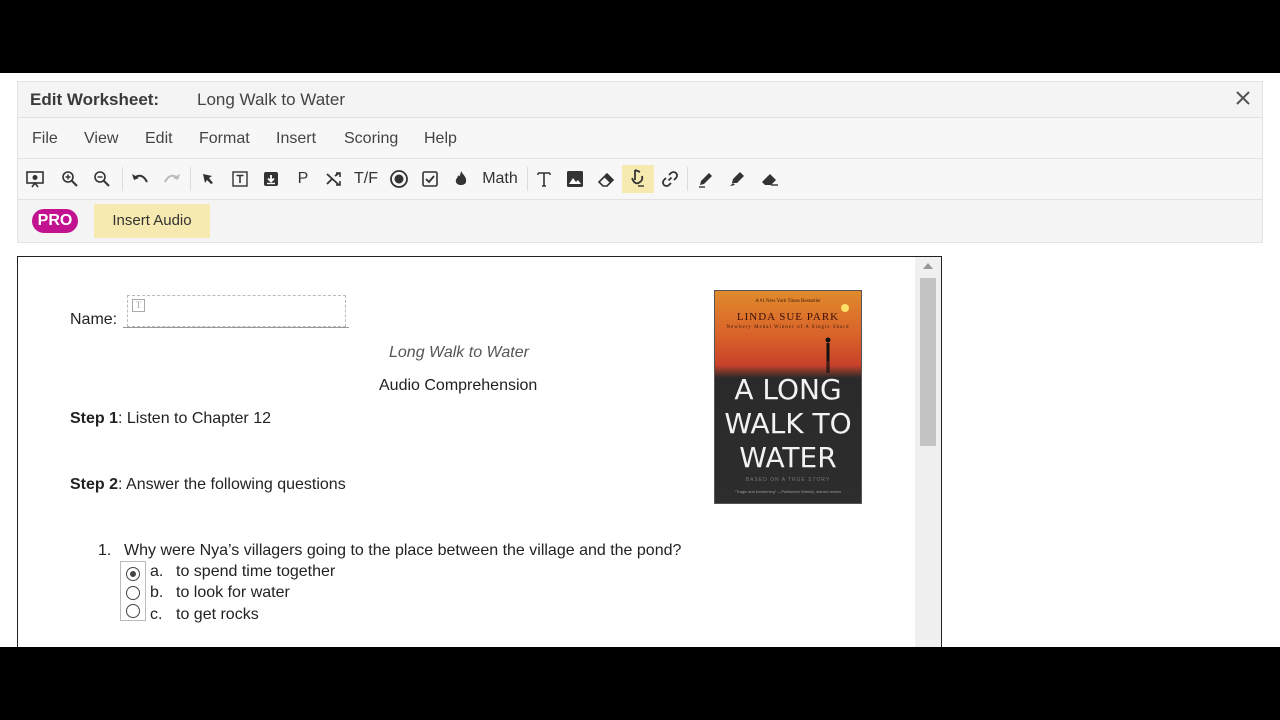 This screenshot has width=1280, height=720. I want to click on flame-icon, so click(461, 179).